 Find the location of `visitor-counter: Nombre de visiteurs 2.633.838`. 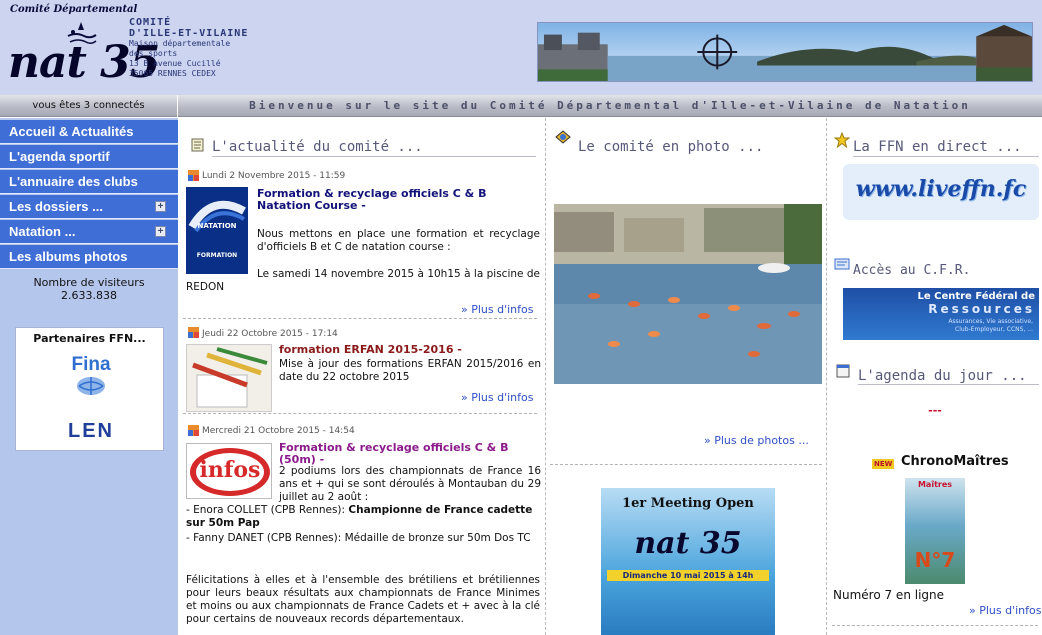

visitor-counter: Nombre de visiteurs 2.633.838 is located at coordinates (89, 289).